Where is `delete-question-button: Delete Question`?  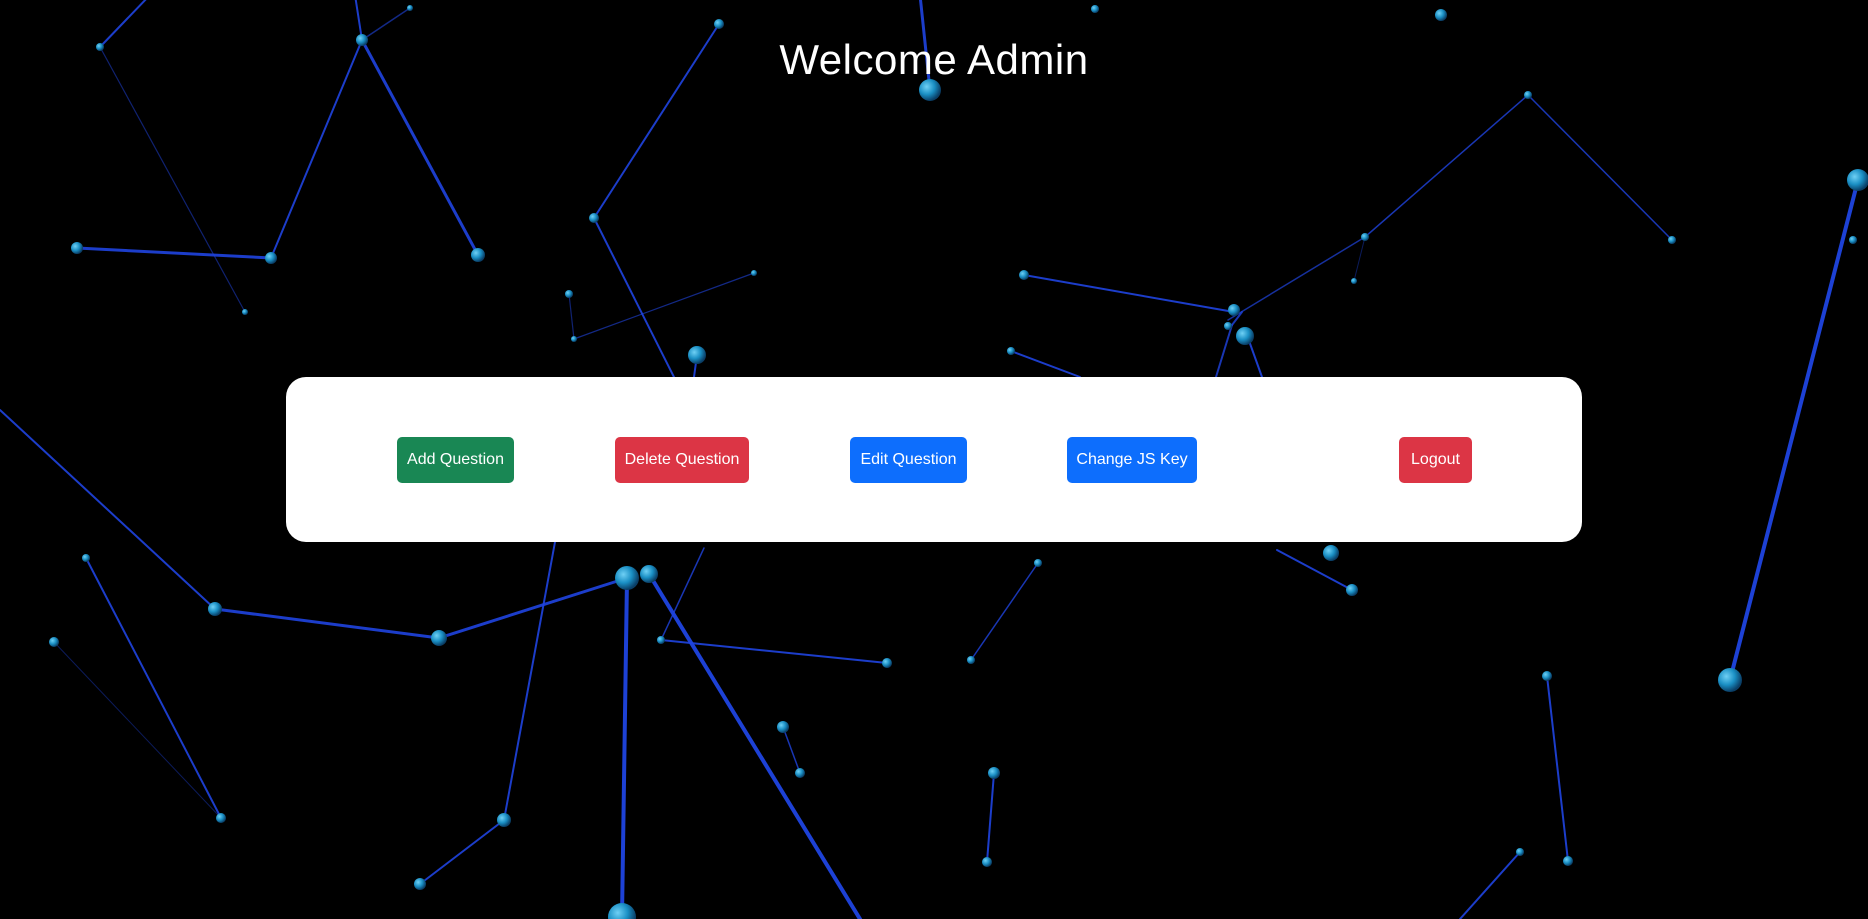 delete-question-button: Delete Question is located at coordinates (682, 460).